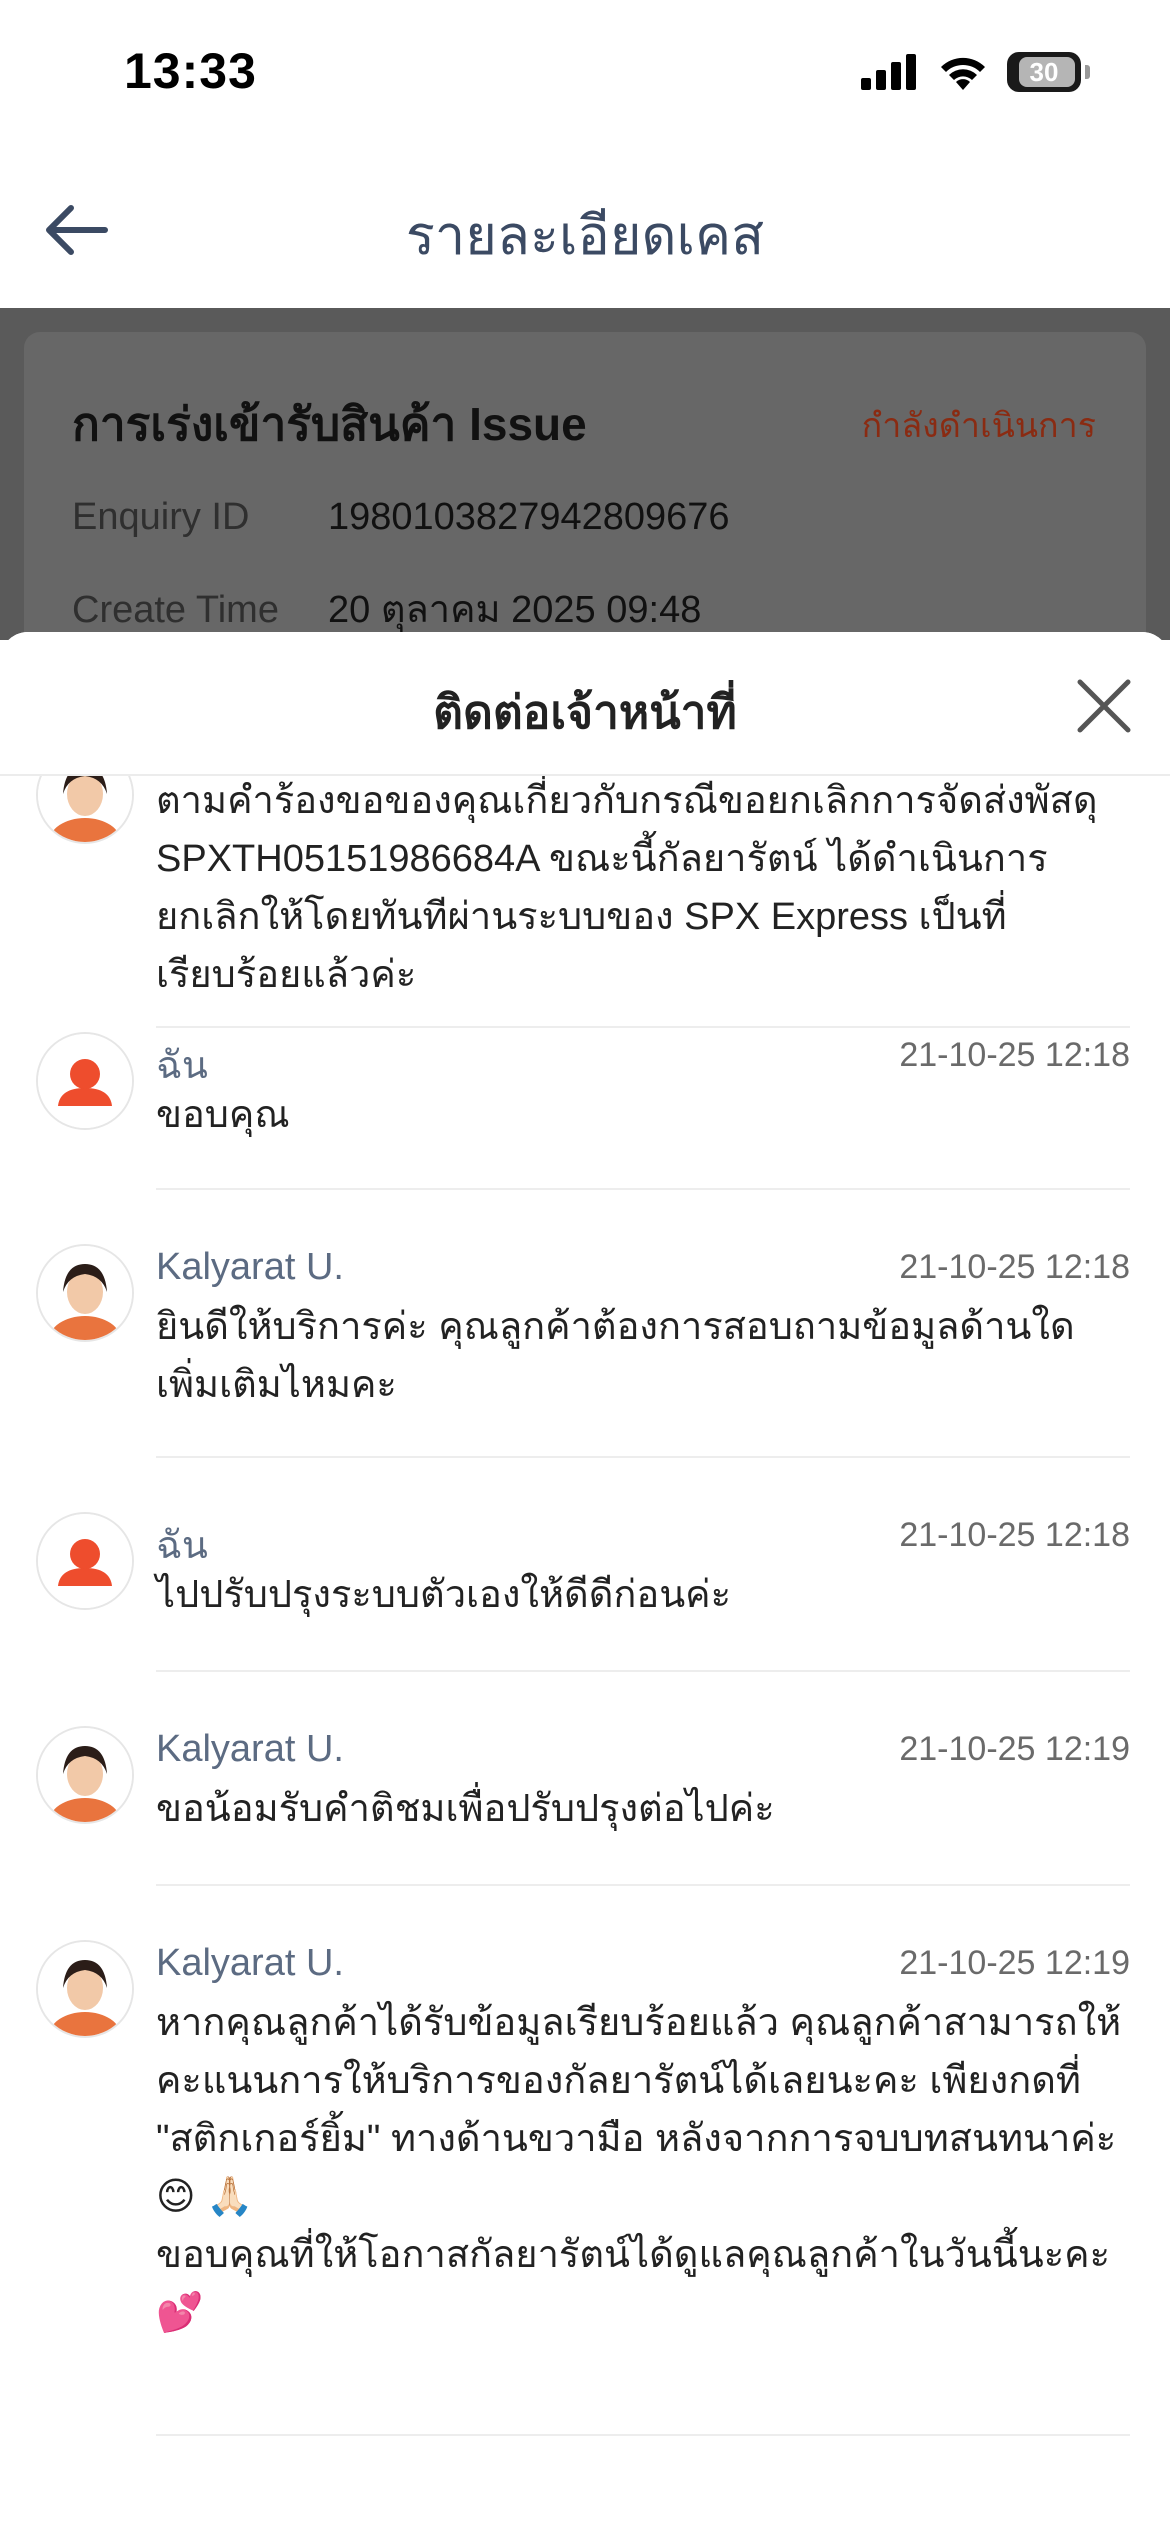 This screenshot has width=1170, height=2532. I want to click on battery-level: 30, so click(1044, 71).